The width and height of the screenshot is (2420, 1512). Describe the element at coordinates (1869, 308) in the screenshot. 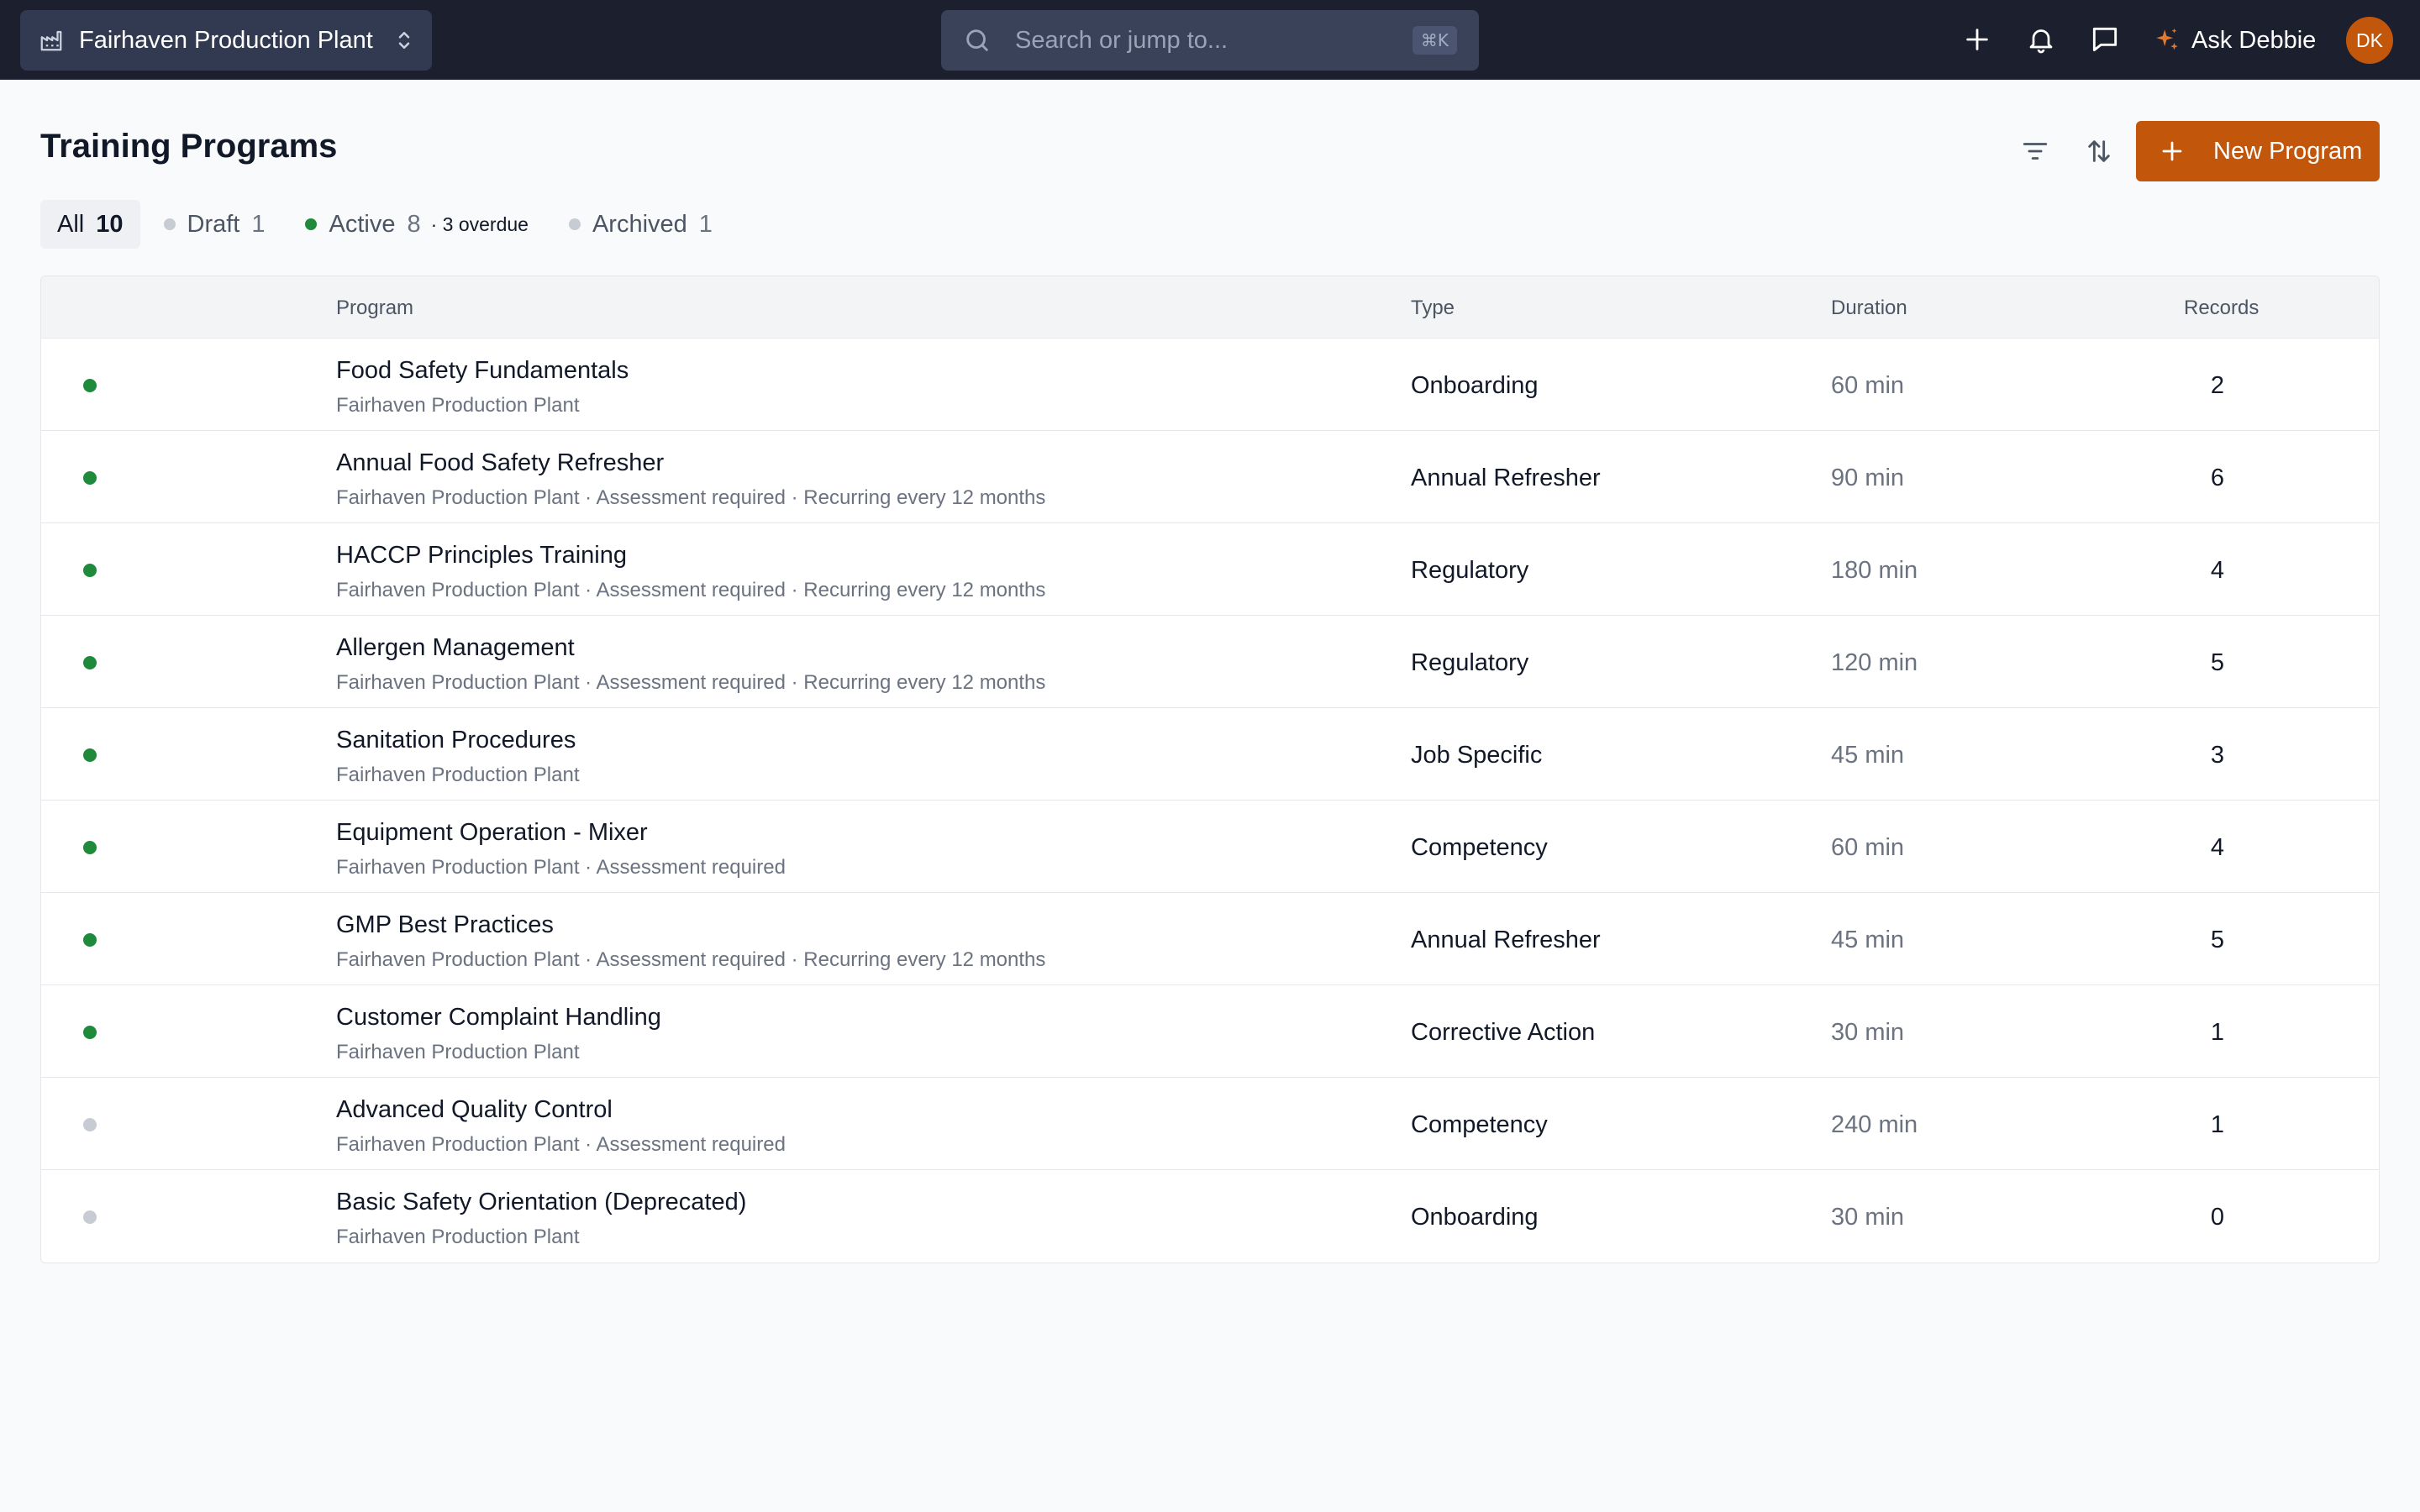

I see `column-header-duration: Duration` at that location.